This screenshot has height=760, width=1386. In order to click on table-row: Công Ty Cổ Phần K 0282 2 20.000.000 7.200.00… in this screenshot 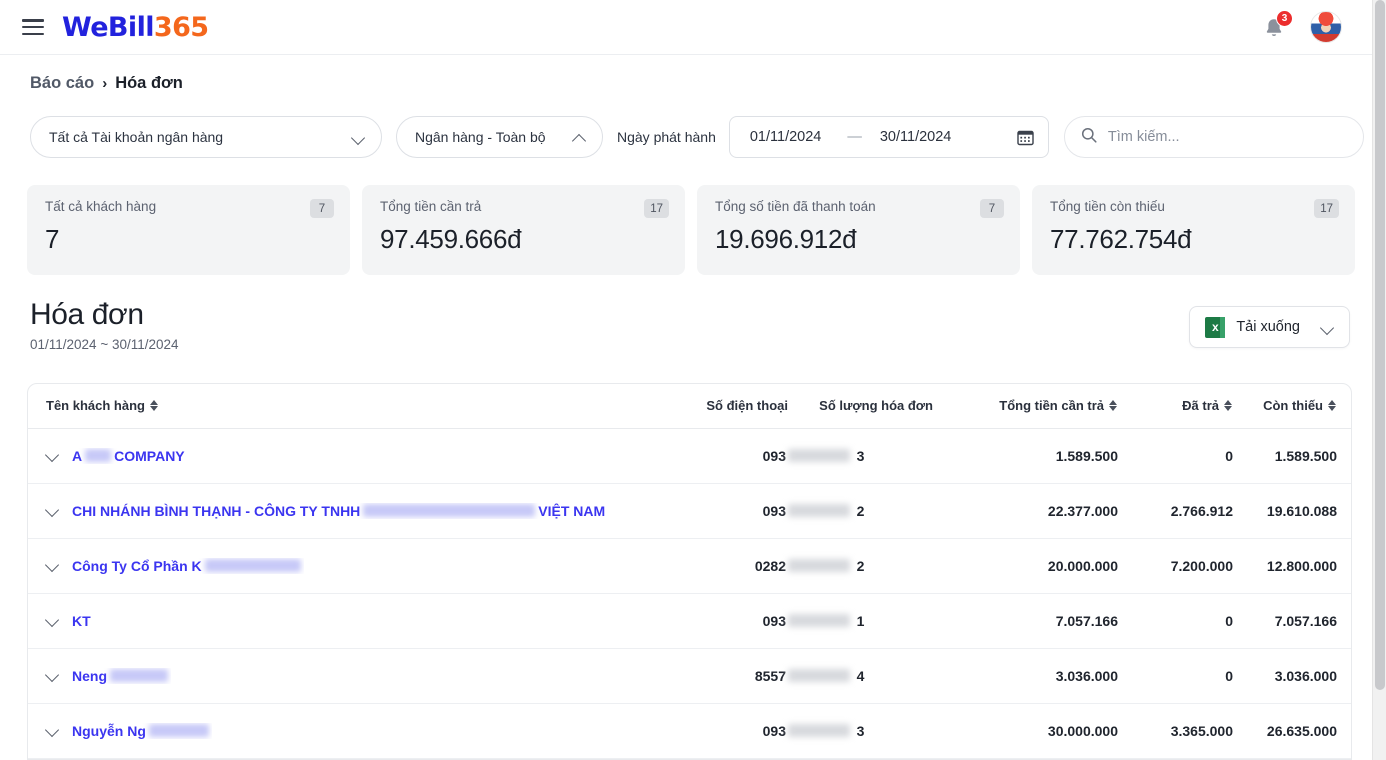, I will do `click(689, 566)`.